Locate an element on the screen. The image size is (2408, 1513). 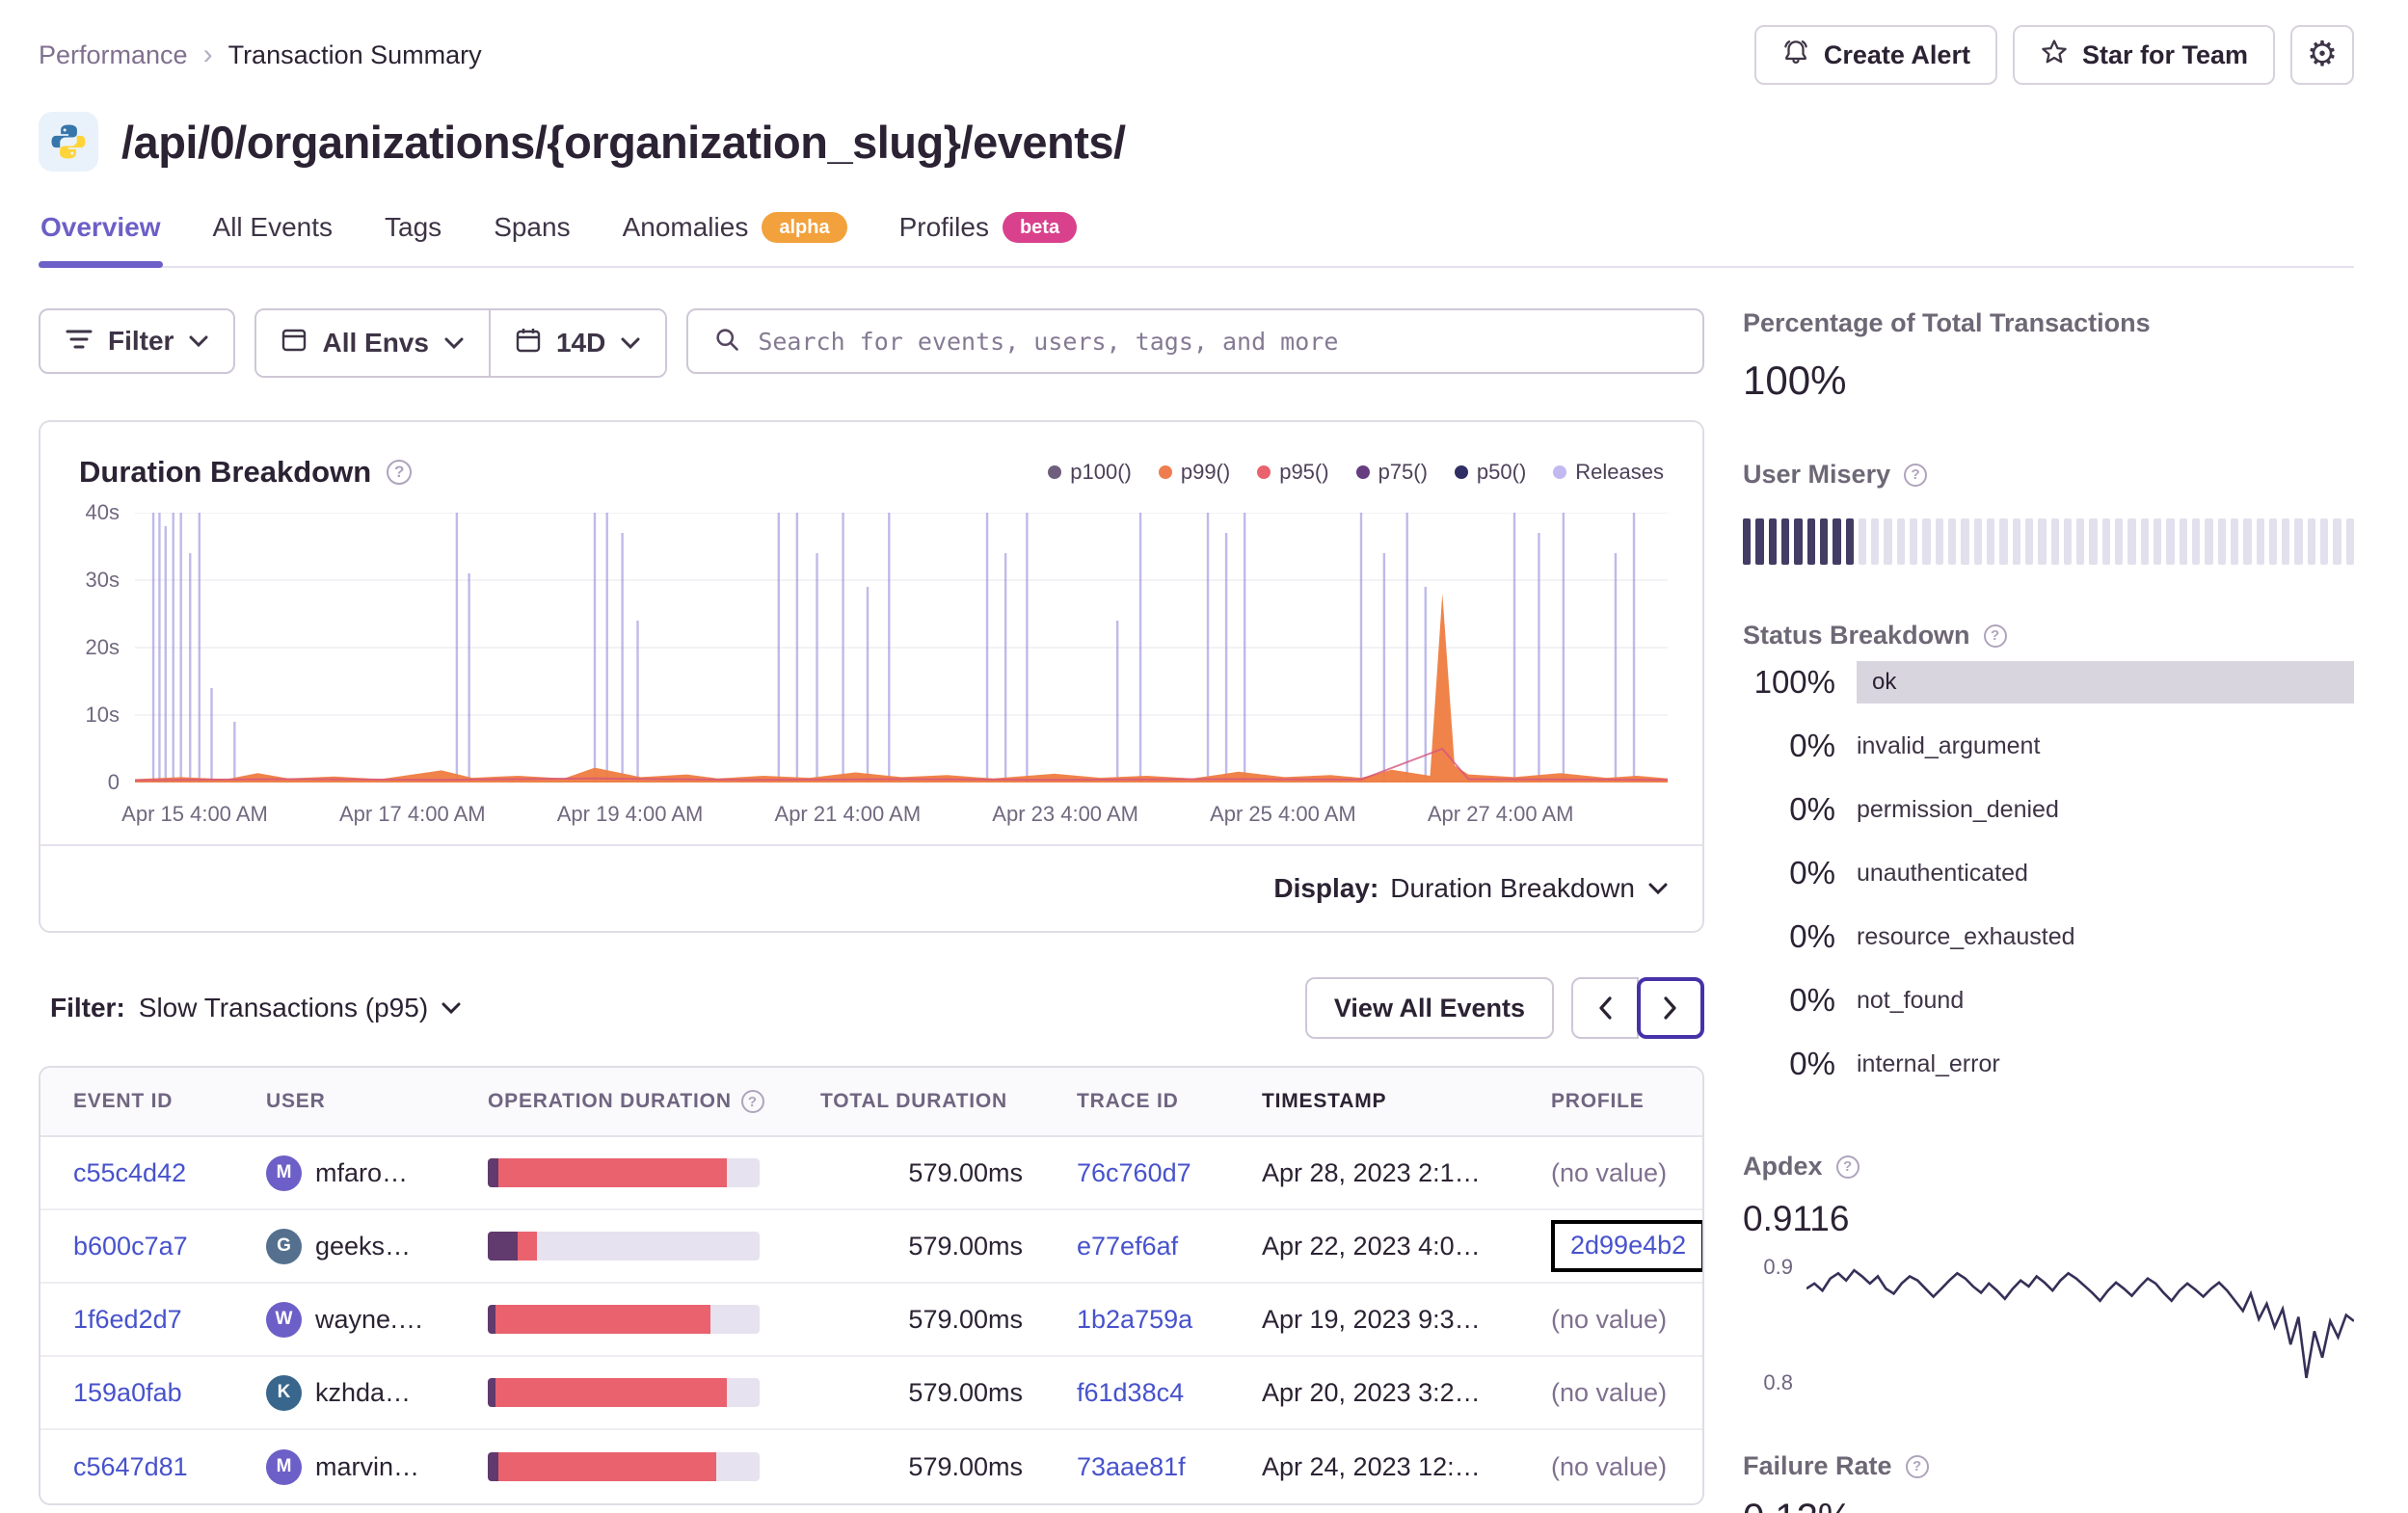
trace-id-link: f61d38c4 is located at coordinates (1130, 1393).